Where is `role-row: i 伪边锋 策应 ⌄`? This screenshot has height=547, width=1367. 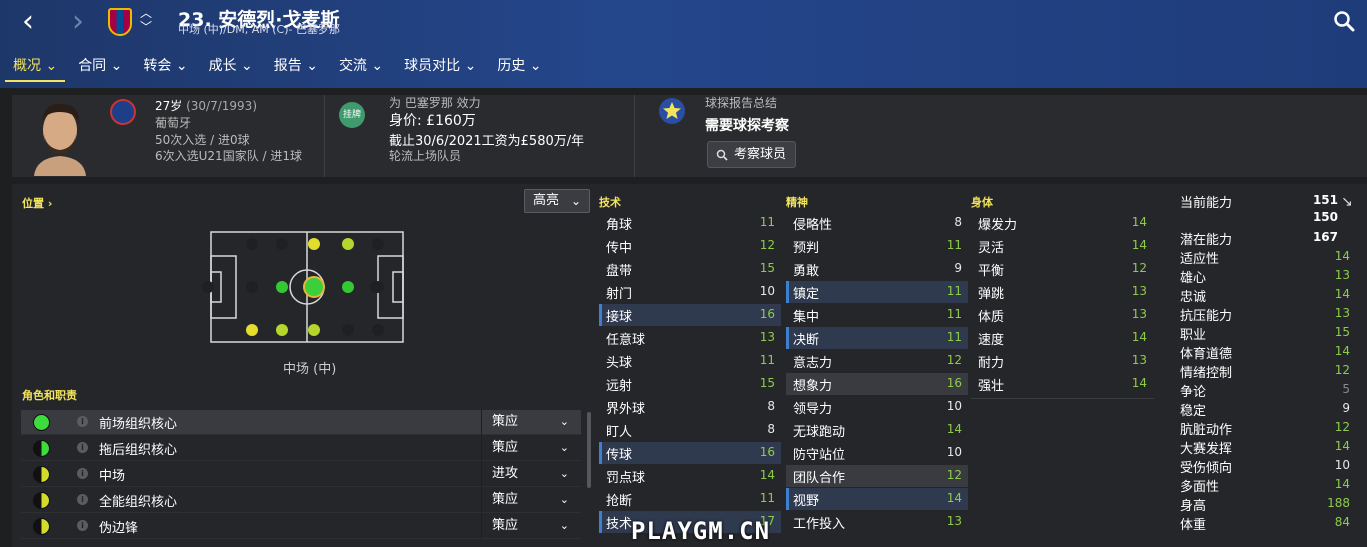
role-row: i 伪边锋 策应 ⌄ is located at coordinates (301, 526).